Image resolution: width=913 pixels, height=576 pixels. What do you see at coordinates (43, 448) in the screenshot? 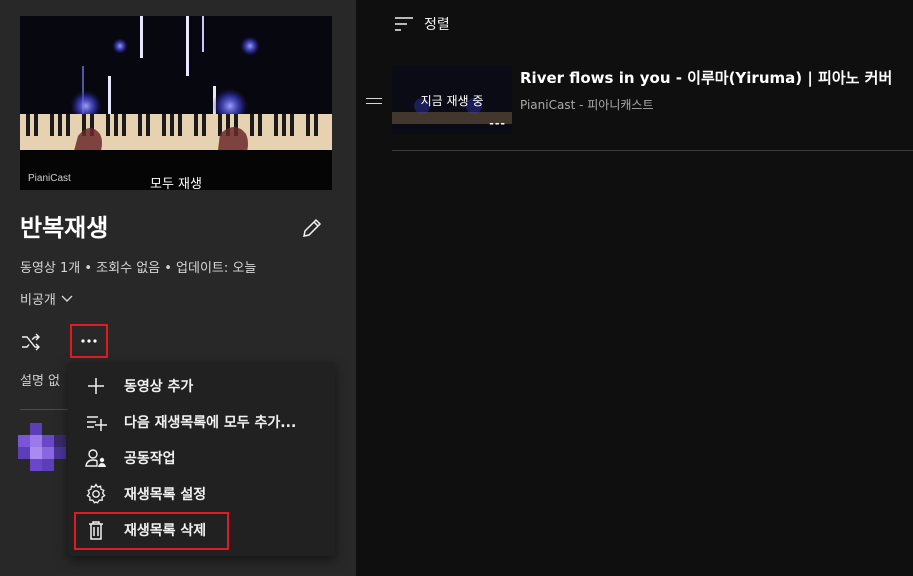
I see `avatar` at bounding box center [43, 448].